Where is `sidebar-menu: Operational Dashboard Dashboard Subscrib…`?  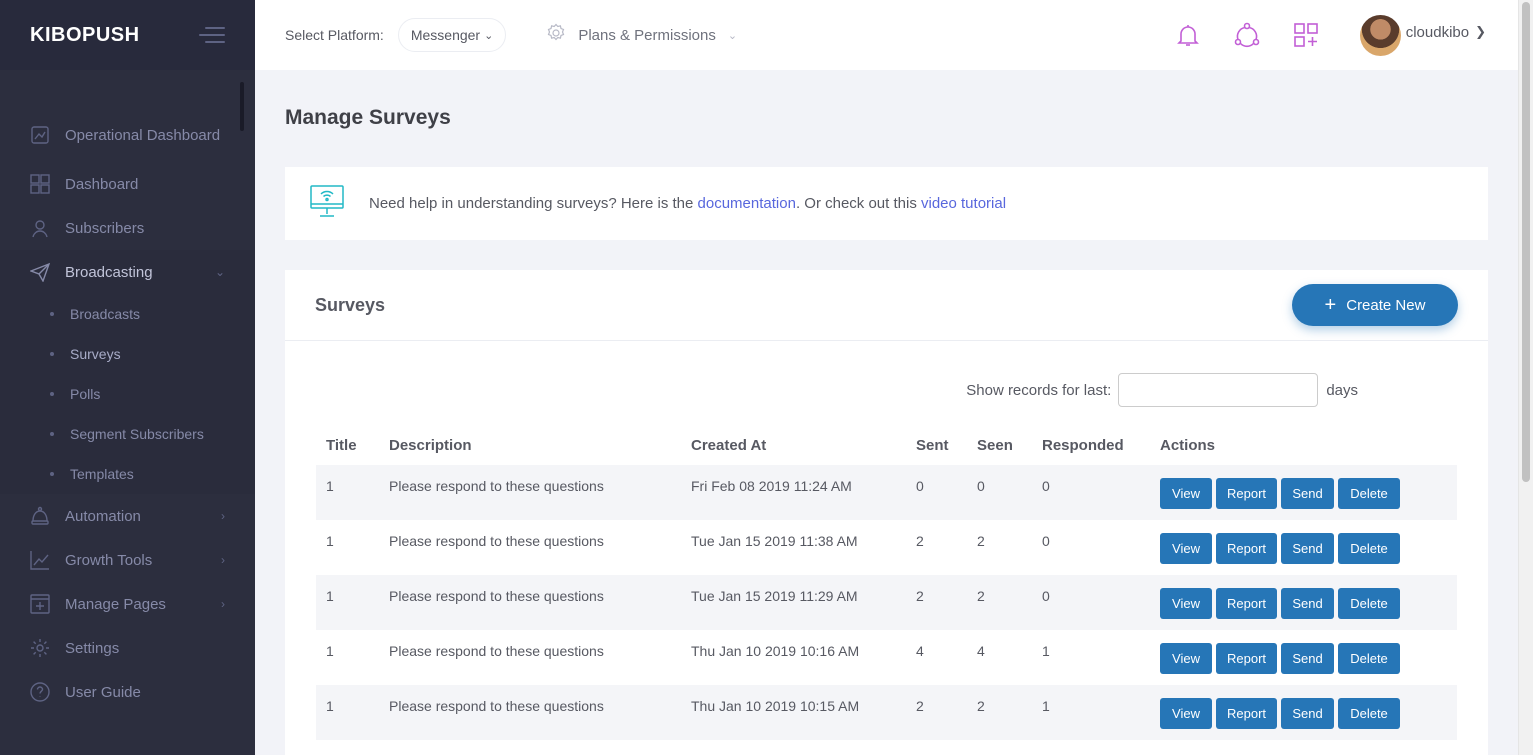 sidebar-menu: Operational Dashboard Dashboard Subscrib… is located at coordinates (127, 182).